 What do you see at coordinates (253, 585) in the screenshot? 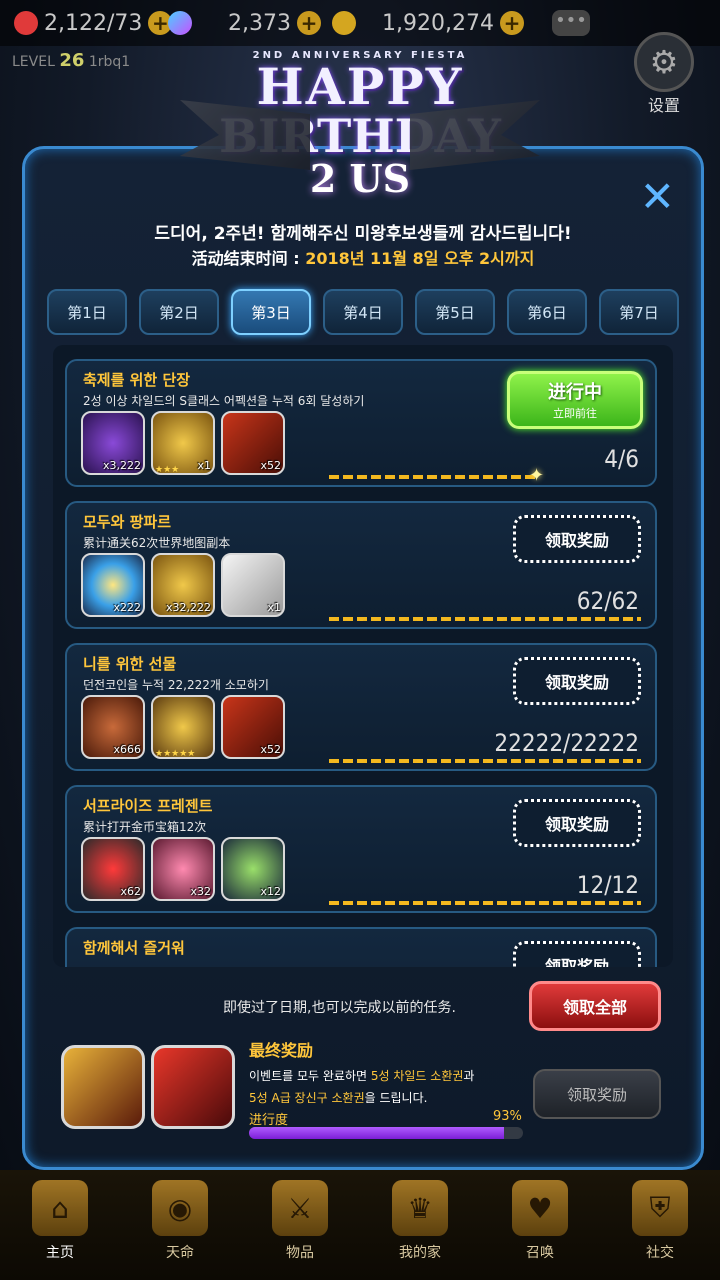
I see `bank-card-icon: x1` at bounding box center [253, 585].